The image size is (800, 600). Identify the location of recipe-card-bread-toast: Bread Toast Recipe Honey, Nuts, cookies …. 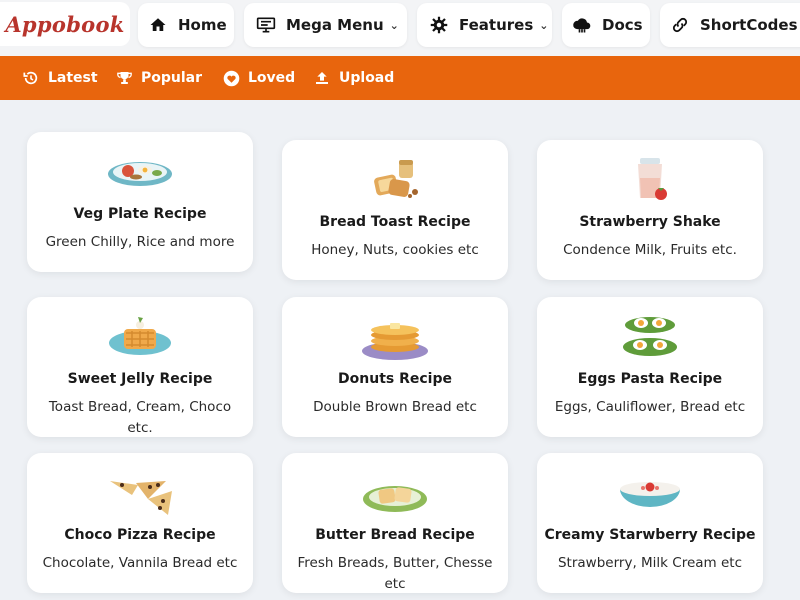
(395, 210).